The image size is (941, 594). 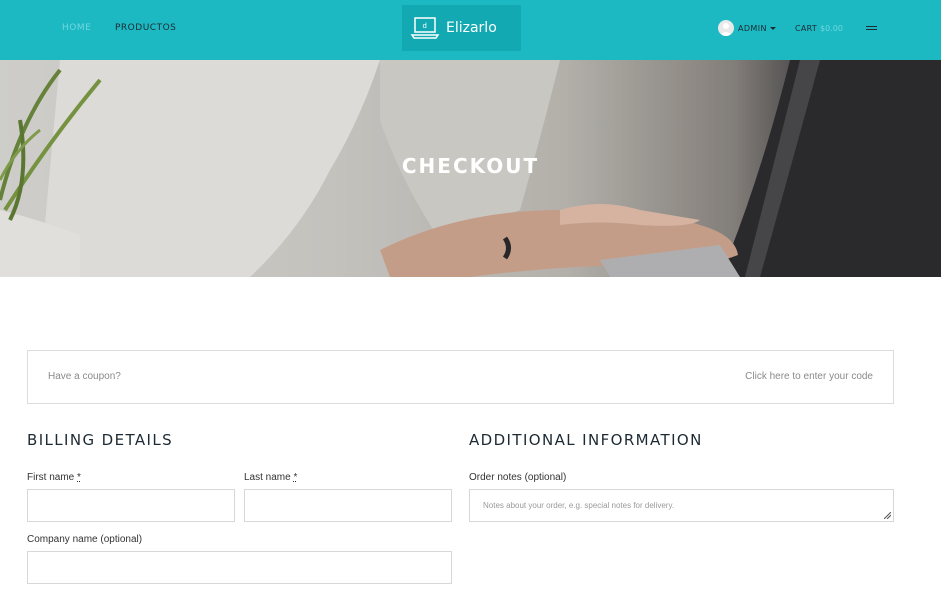 I want to click on enter-coupon-link: Click here to enter your code, so click(x=809, y=376).